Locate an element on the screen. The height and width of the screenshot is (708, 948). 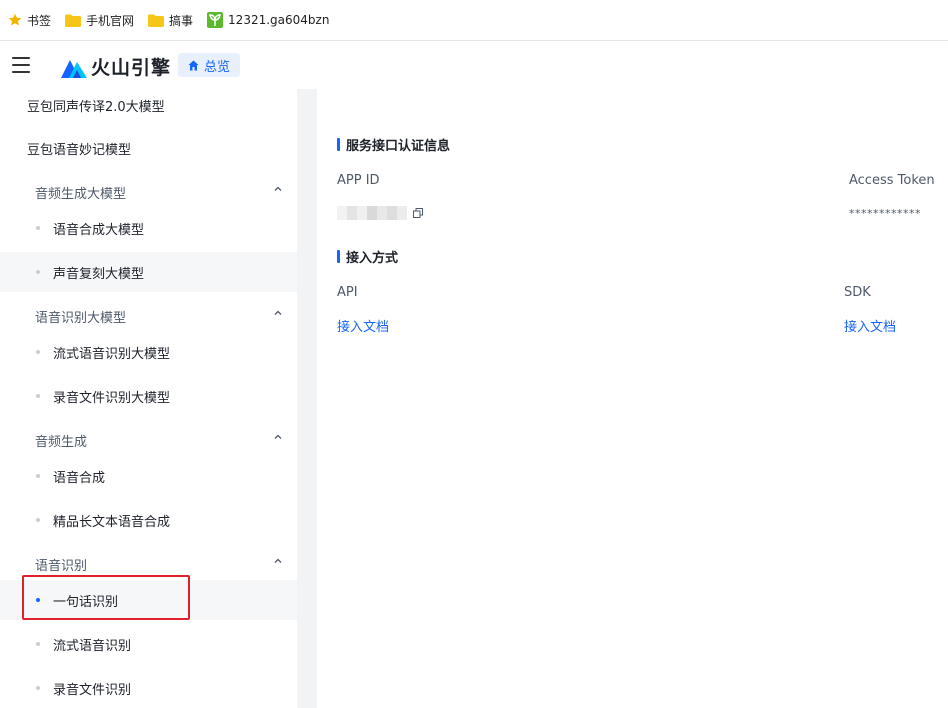
api-label: API is located at coordinates (347, 292).